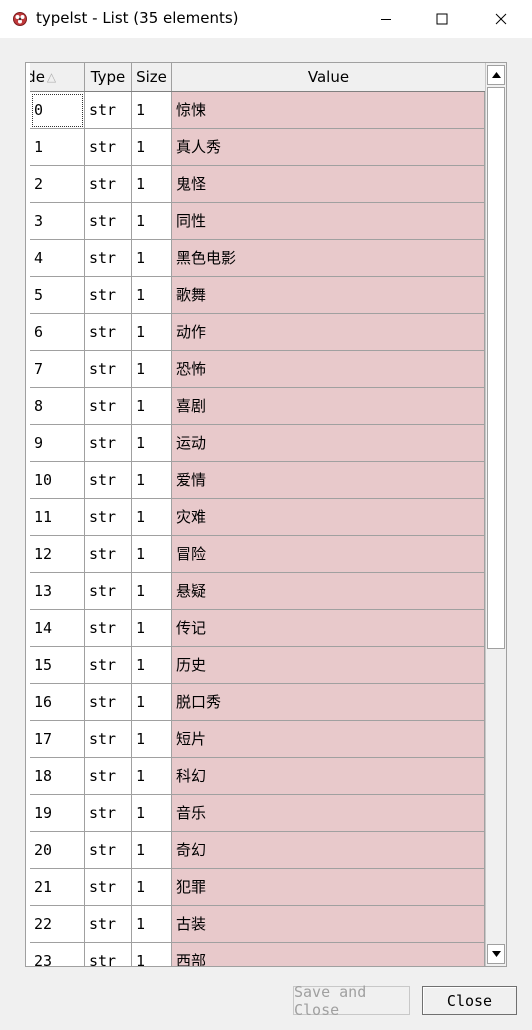  I want to click on value-cell: 运动, so click(328, 443).